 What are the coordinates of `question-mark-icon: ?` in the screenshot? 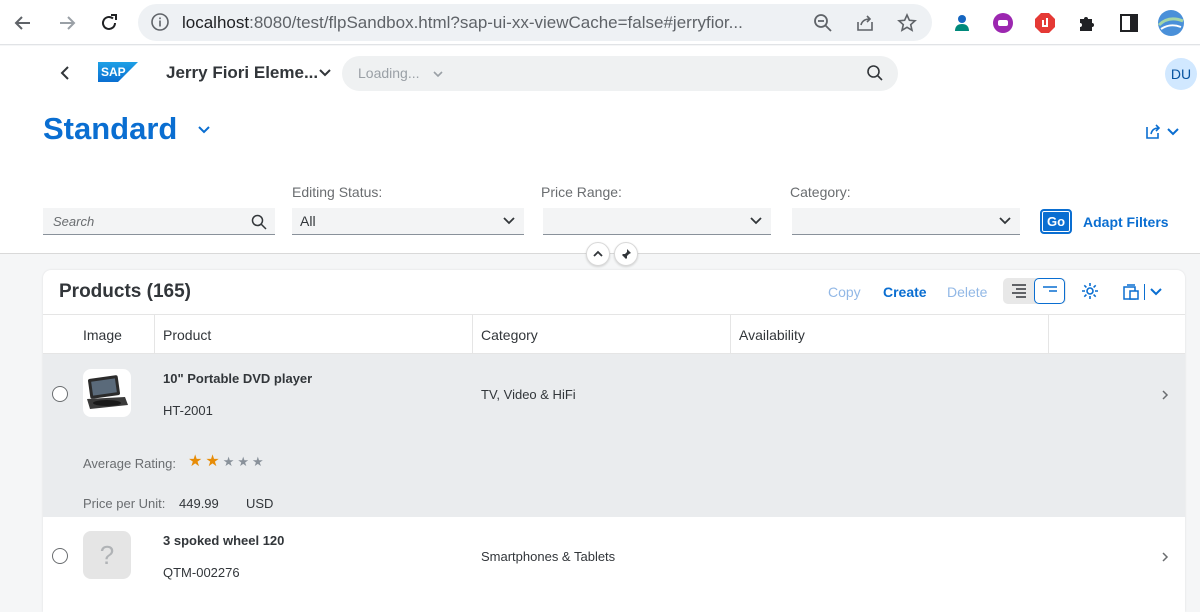 It's located at (107, 554).